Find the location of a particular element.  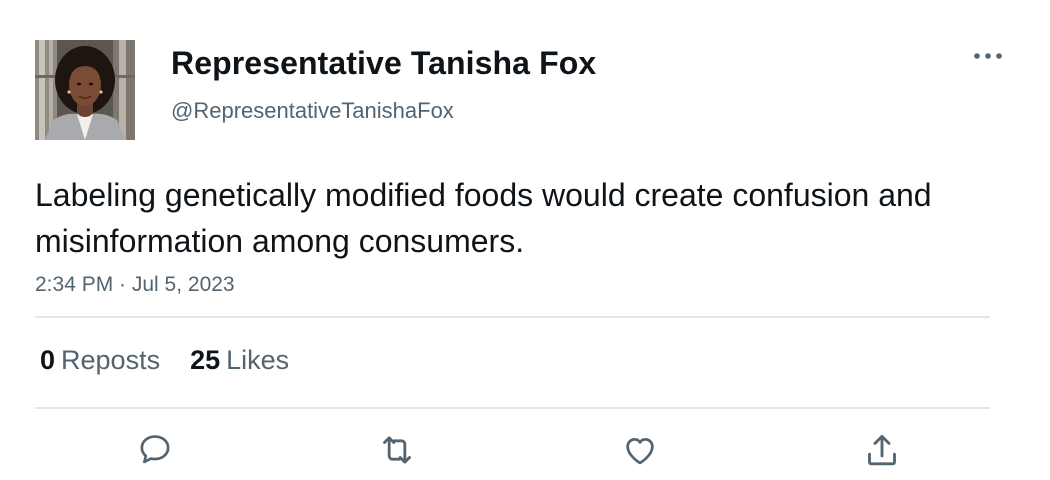

likes-stat: 25 Likes is located at coordinates (239, 360).